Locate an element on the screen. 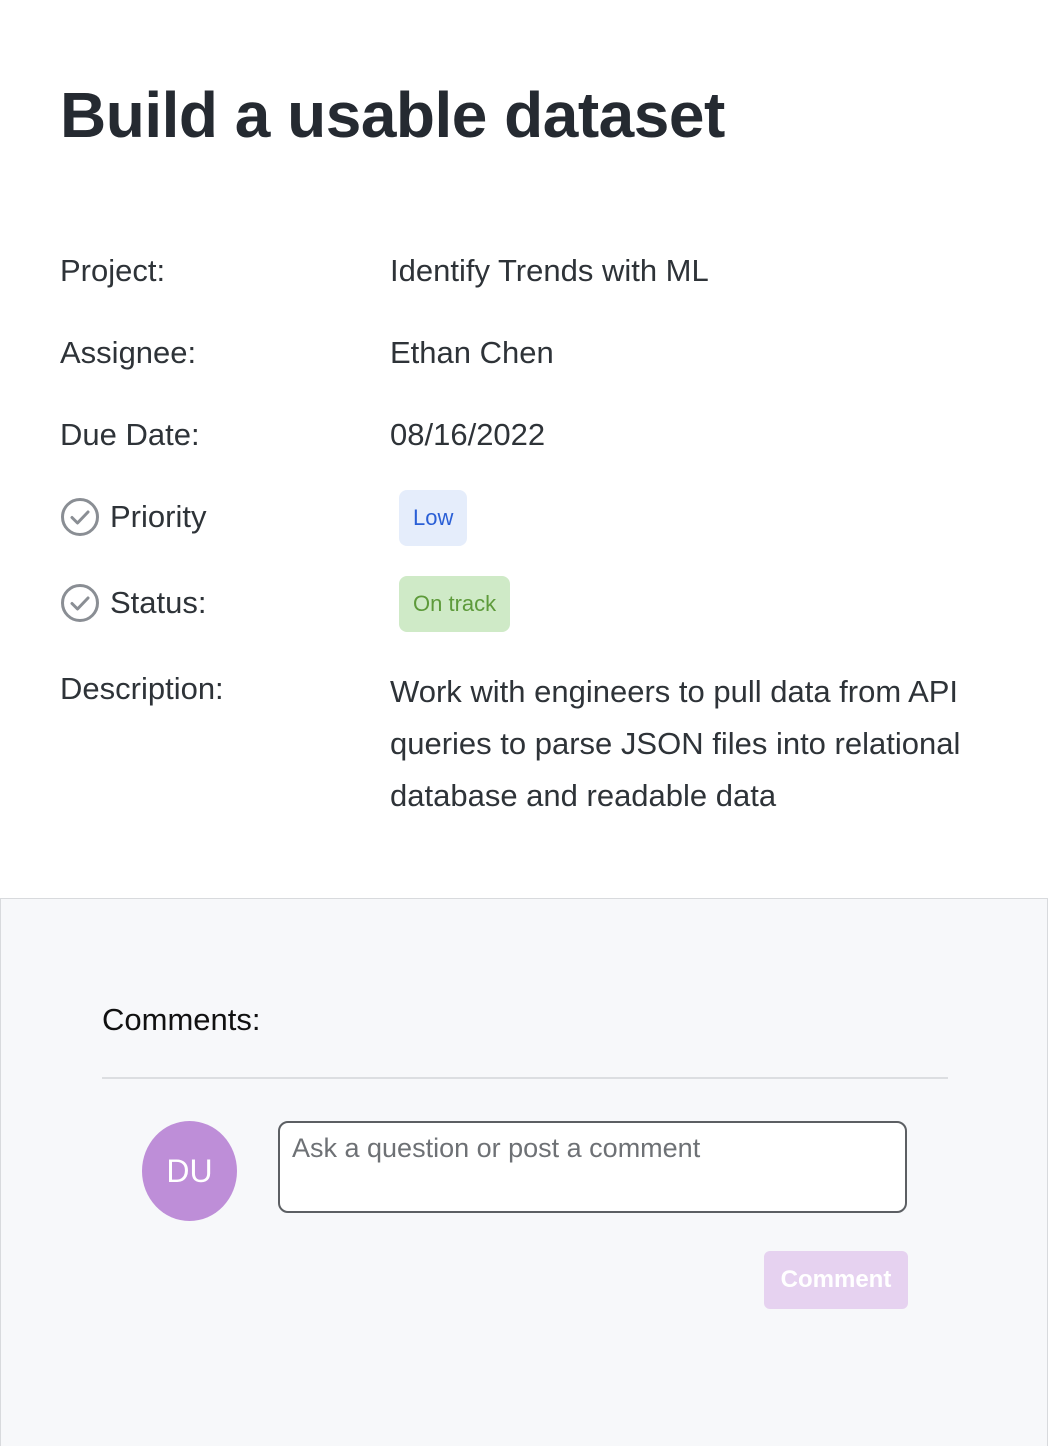 The height and width of the screenshot is (1446, 1048). comments-label: Comments: is located at coordinates (181, 1019).